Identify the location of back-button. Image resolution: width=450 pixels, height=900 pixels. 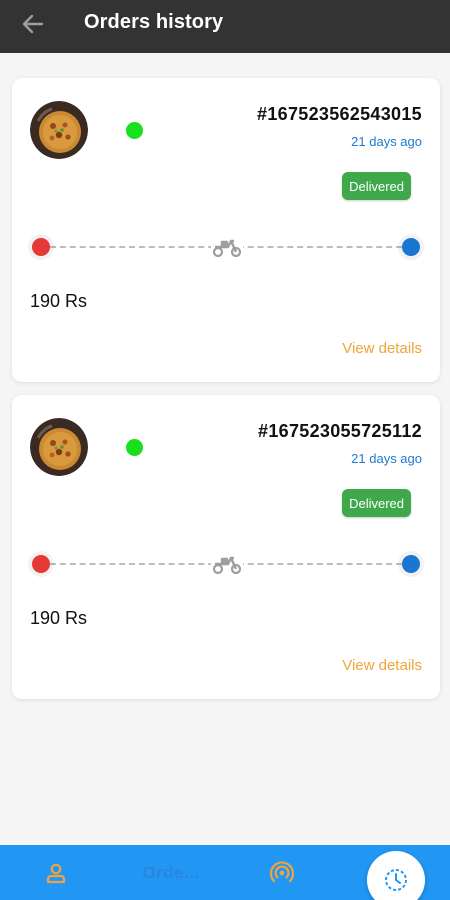
(33, 24).